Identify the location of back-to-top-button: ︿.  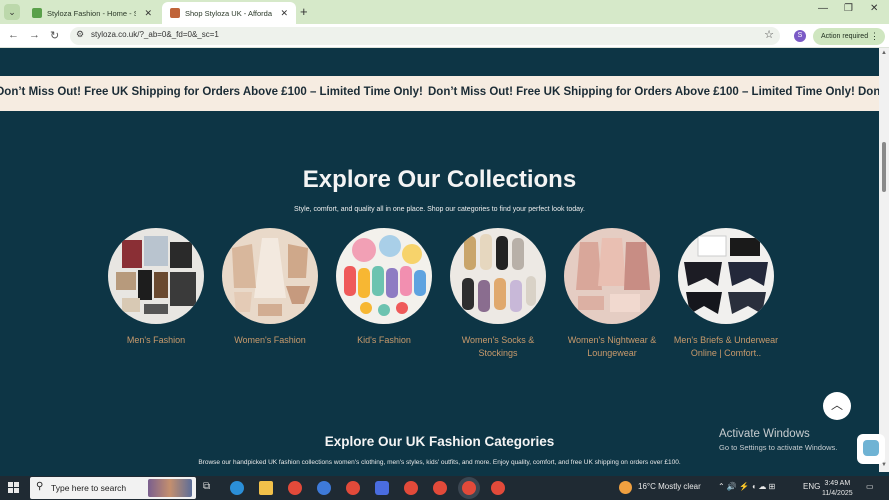
(837, 406).